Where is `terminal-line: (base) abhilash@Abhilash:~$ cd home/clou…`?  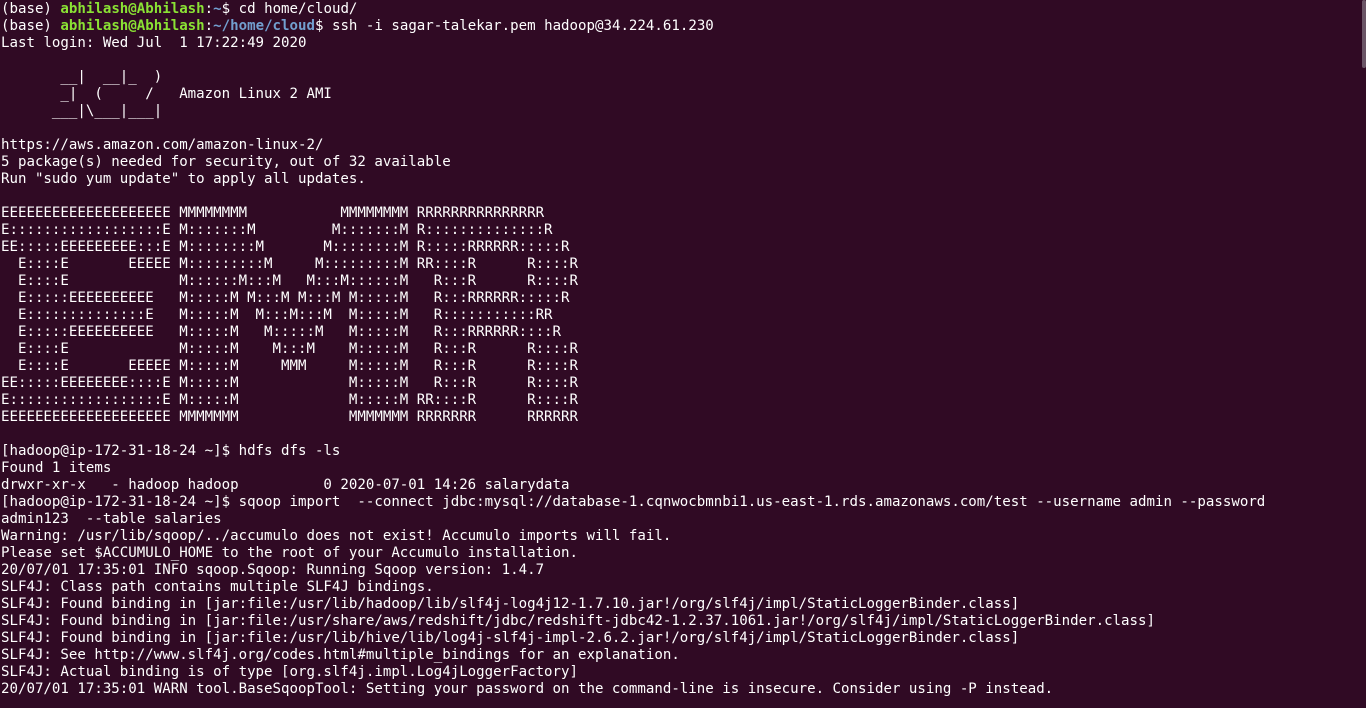 terminal-line: (base) abhilash@Abhilash:~$ cd home/clou… is located at coordinates (683, 9).